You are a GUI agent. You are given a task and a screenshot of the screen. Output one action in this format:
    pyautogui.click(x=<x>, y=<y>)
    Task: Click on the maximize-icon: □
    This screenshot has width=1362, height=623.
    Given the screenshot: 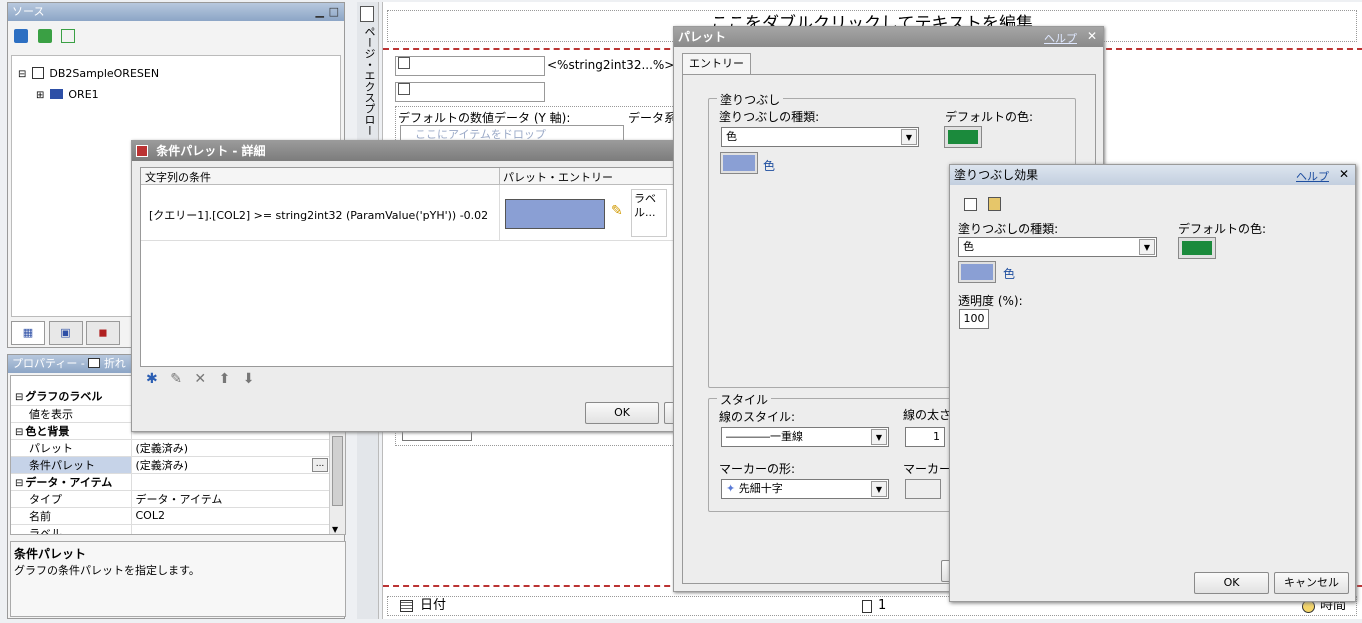 What is the action you would take?
    pyautogui.click(x=334, y=12)
    